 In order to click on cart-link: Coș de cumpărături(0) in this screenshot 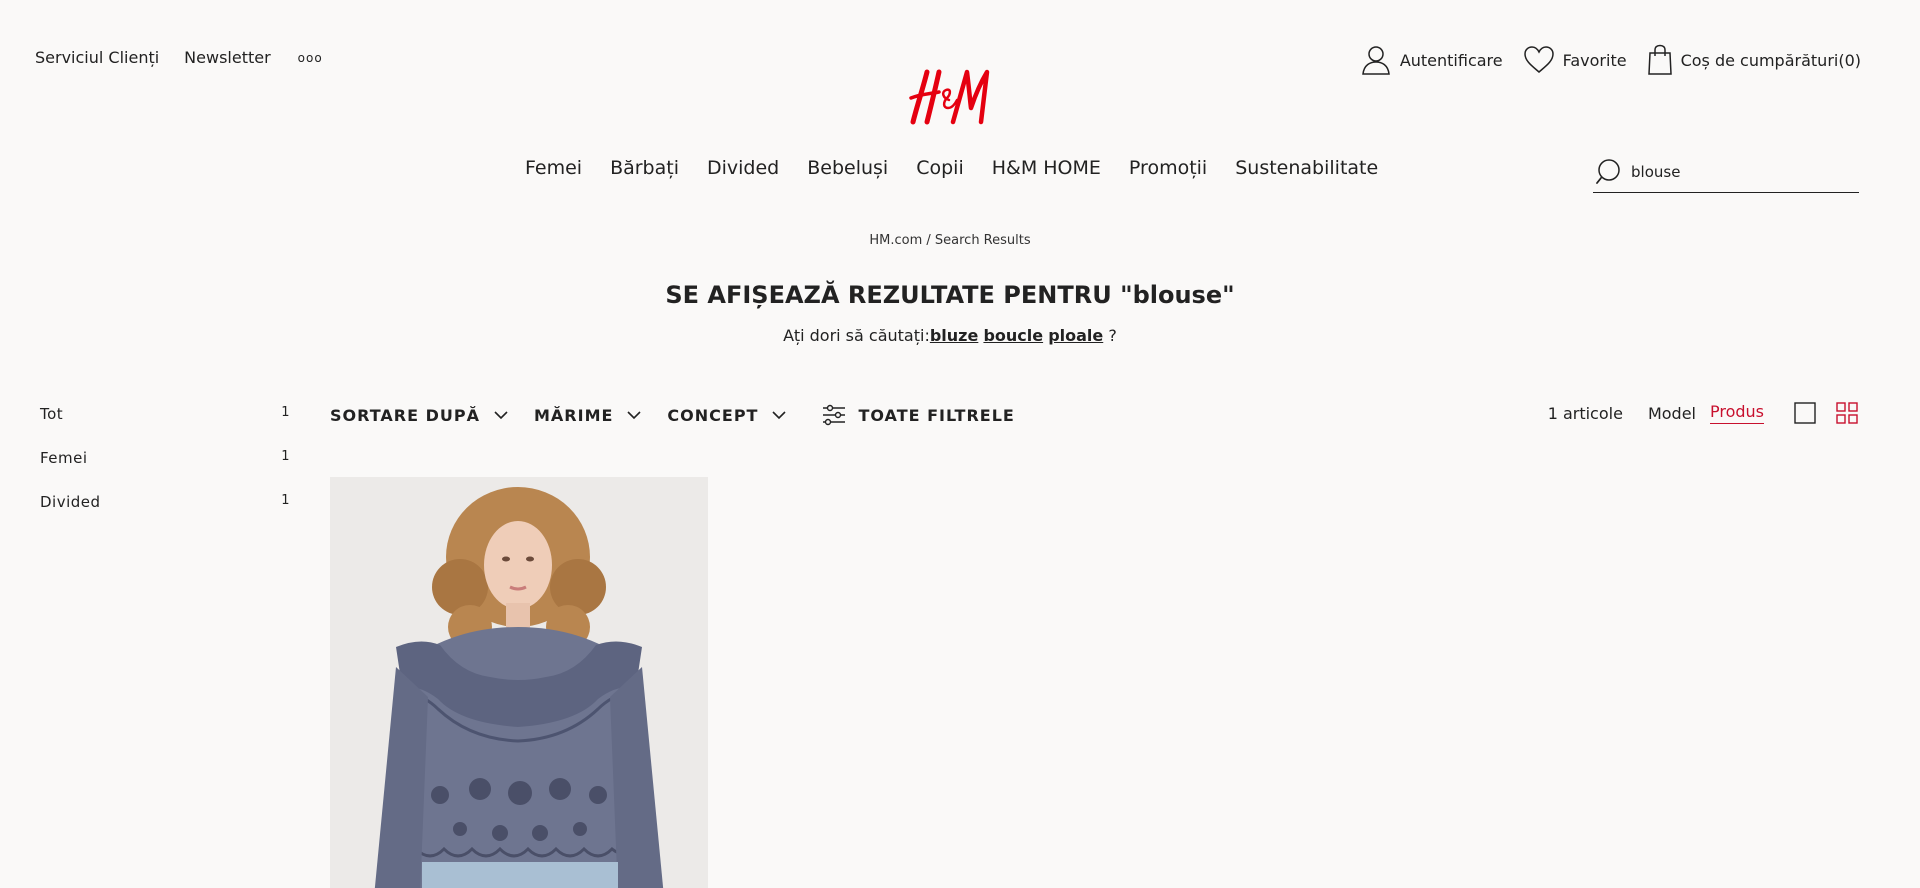, I will do `click(1754, 60)`.